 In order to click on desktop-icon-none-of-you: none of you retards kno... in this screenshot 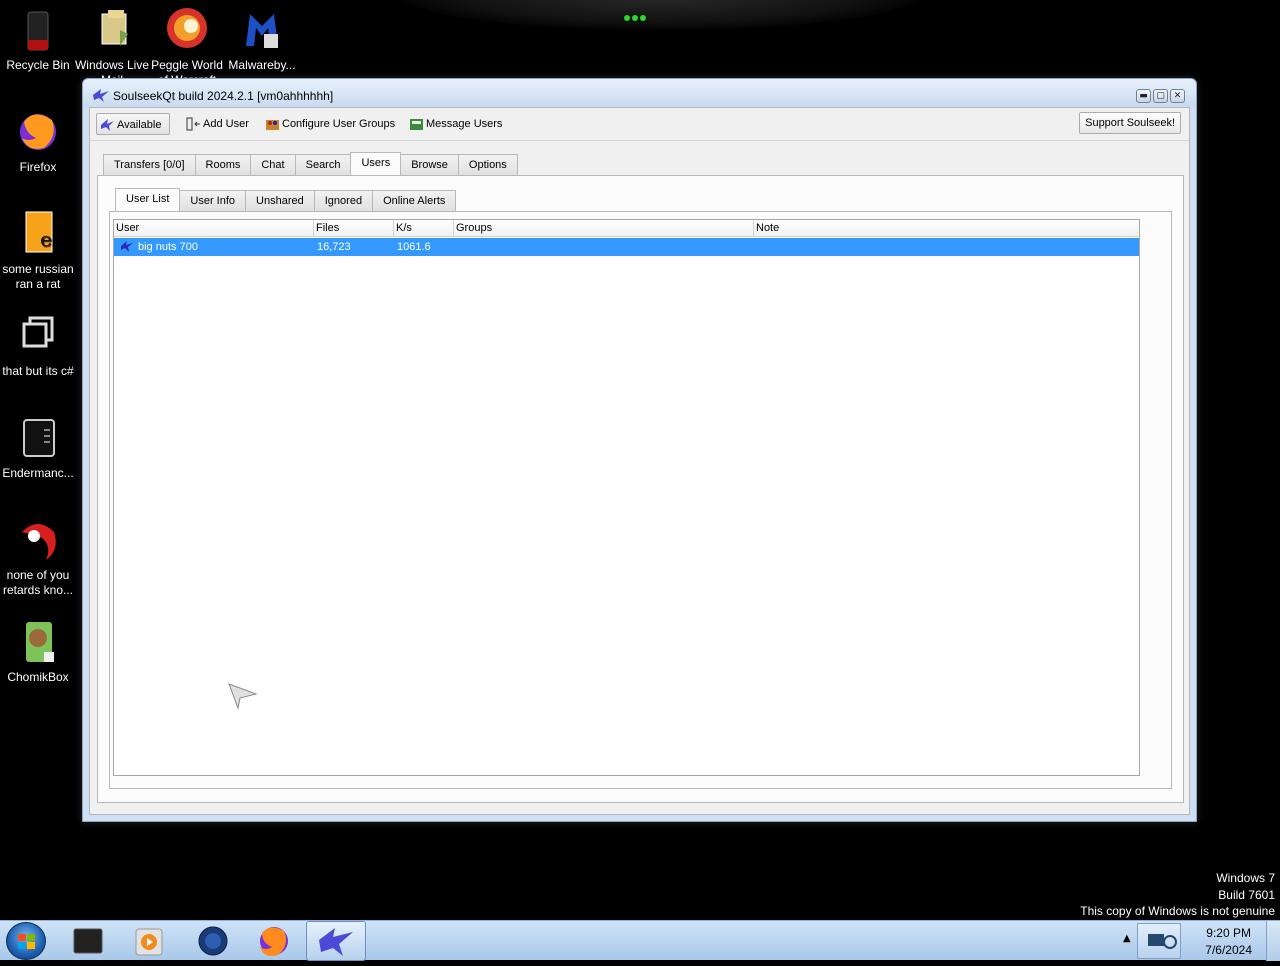, I will do `click(38, 557)`.